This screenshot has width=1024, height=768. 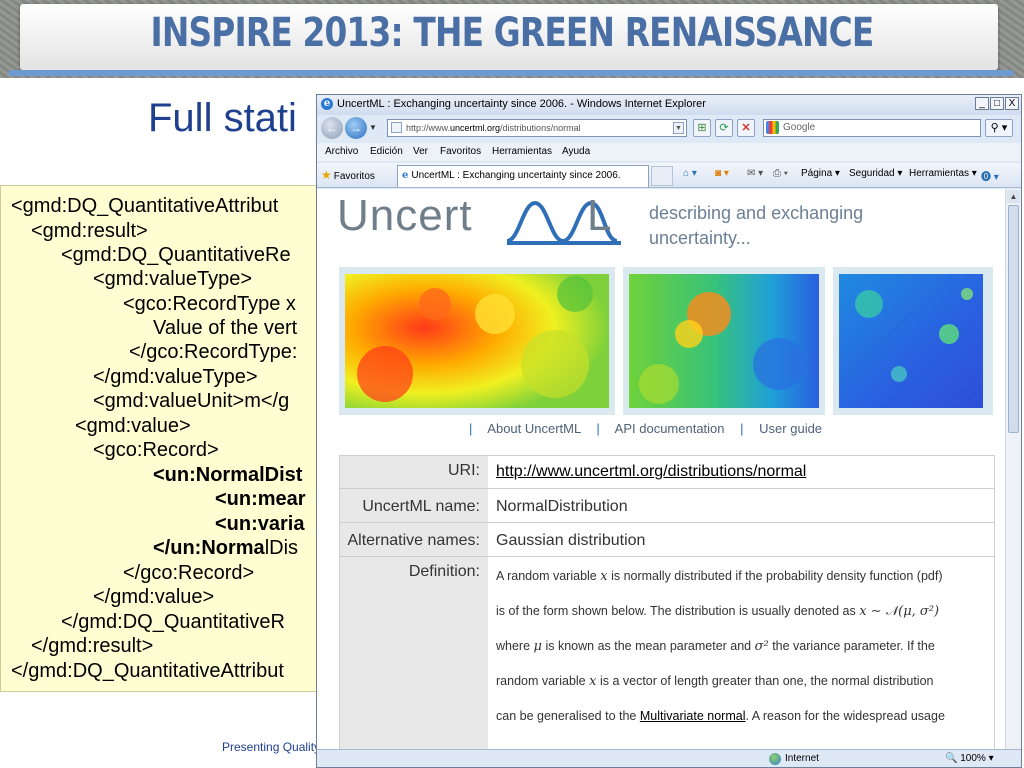 I want to click on menu-herramientas: Herramientas, so click(x=522, y=151).